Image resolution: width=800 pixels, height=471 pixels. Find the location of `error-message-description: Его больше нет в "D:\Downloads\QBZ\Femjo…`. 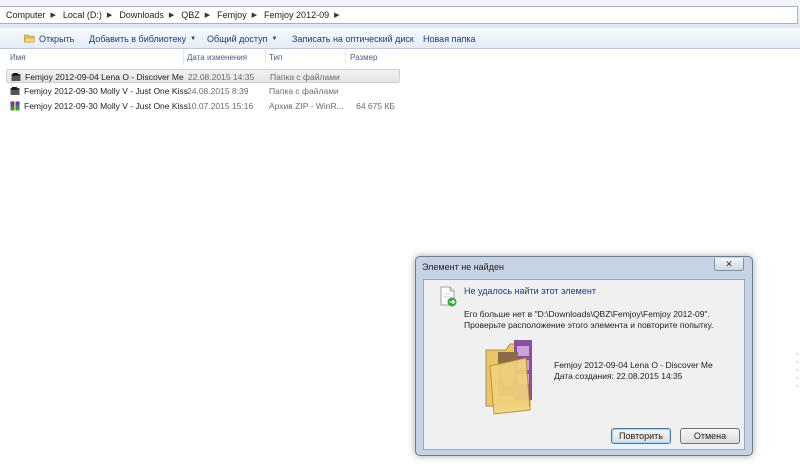

error-message-description: Его больше нет в "D:\Downloads\QBZ\Femjo… is located at coordinates (589, 319).